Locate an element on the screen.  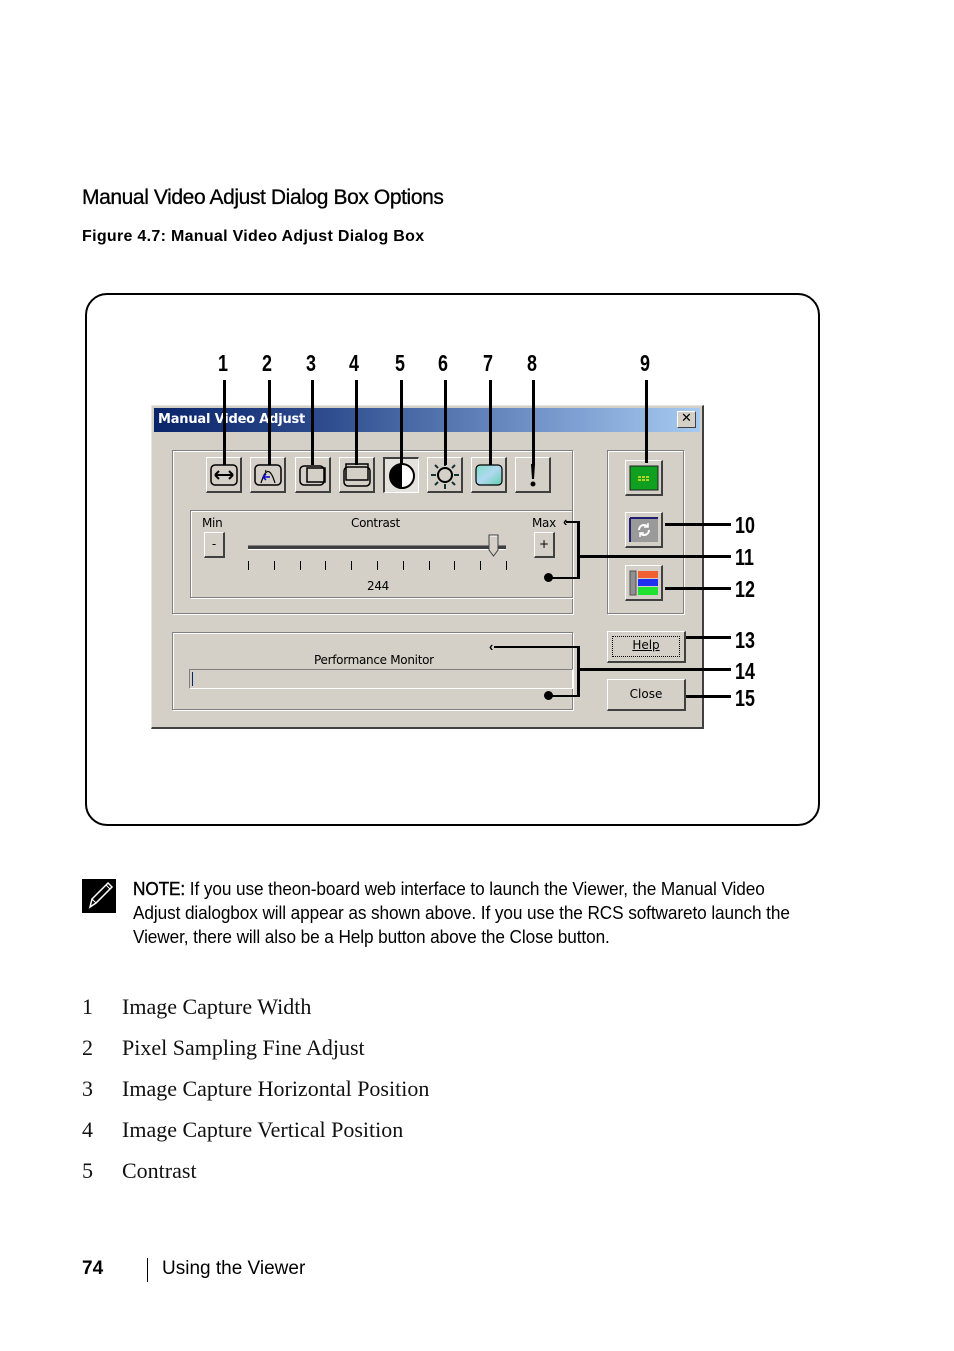
legend-number: 5 is located at coordinates (87, 1170).